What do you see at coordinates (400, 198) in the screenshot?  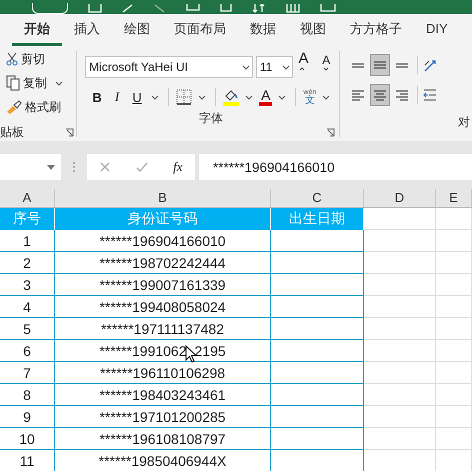 I see `column-header: D` at bounding box center [400, 198].